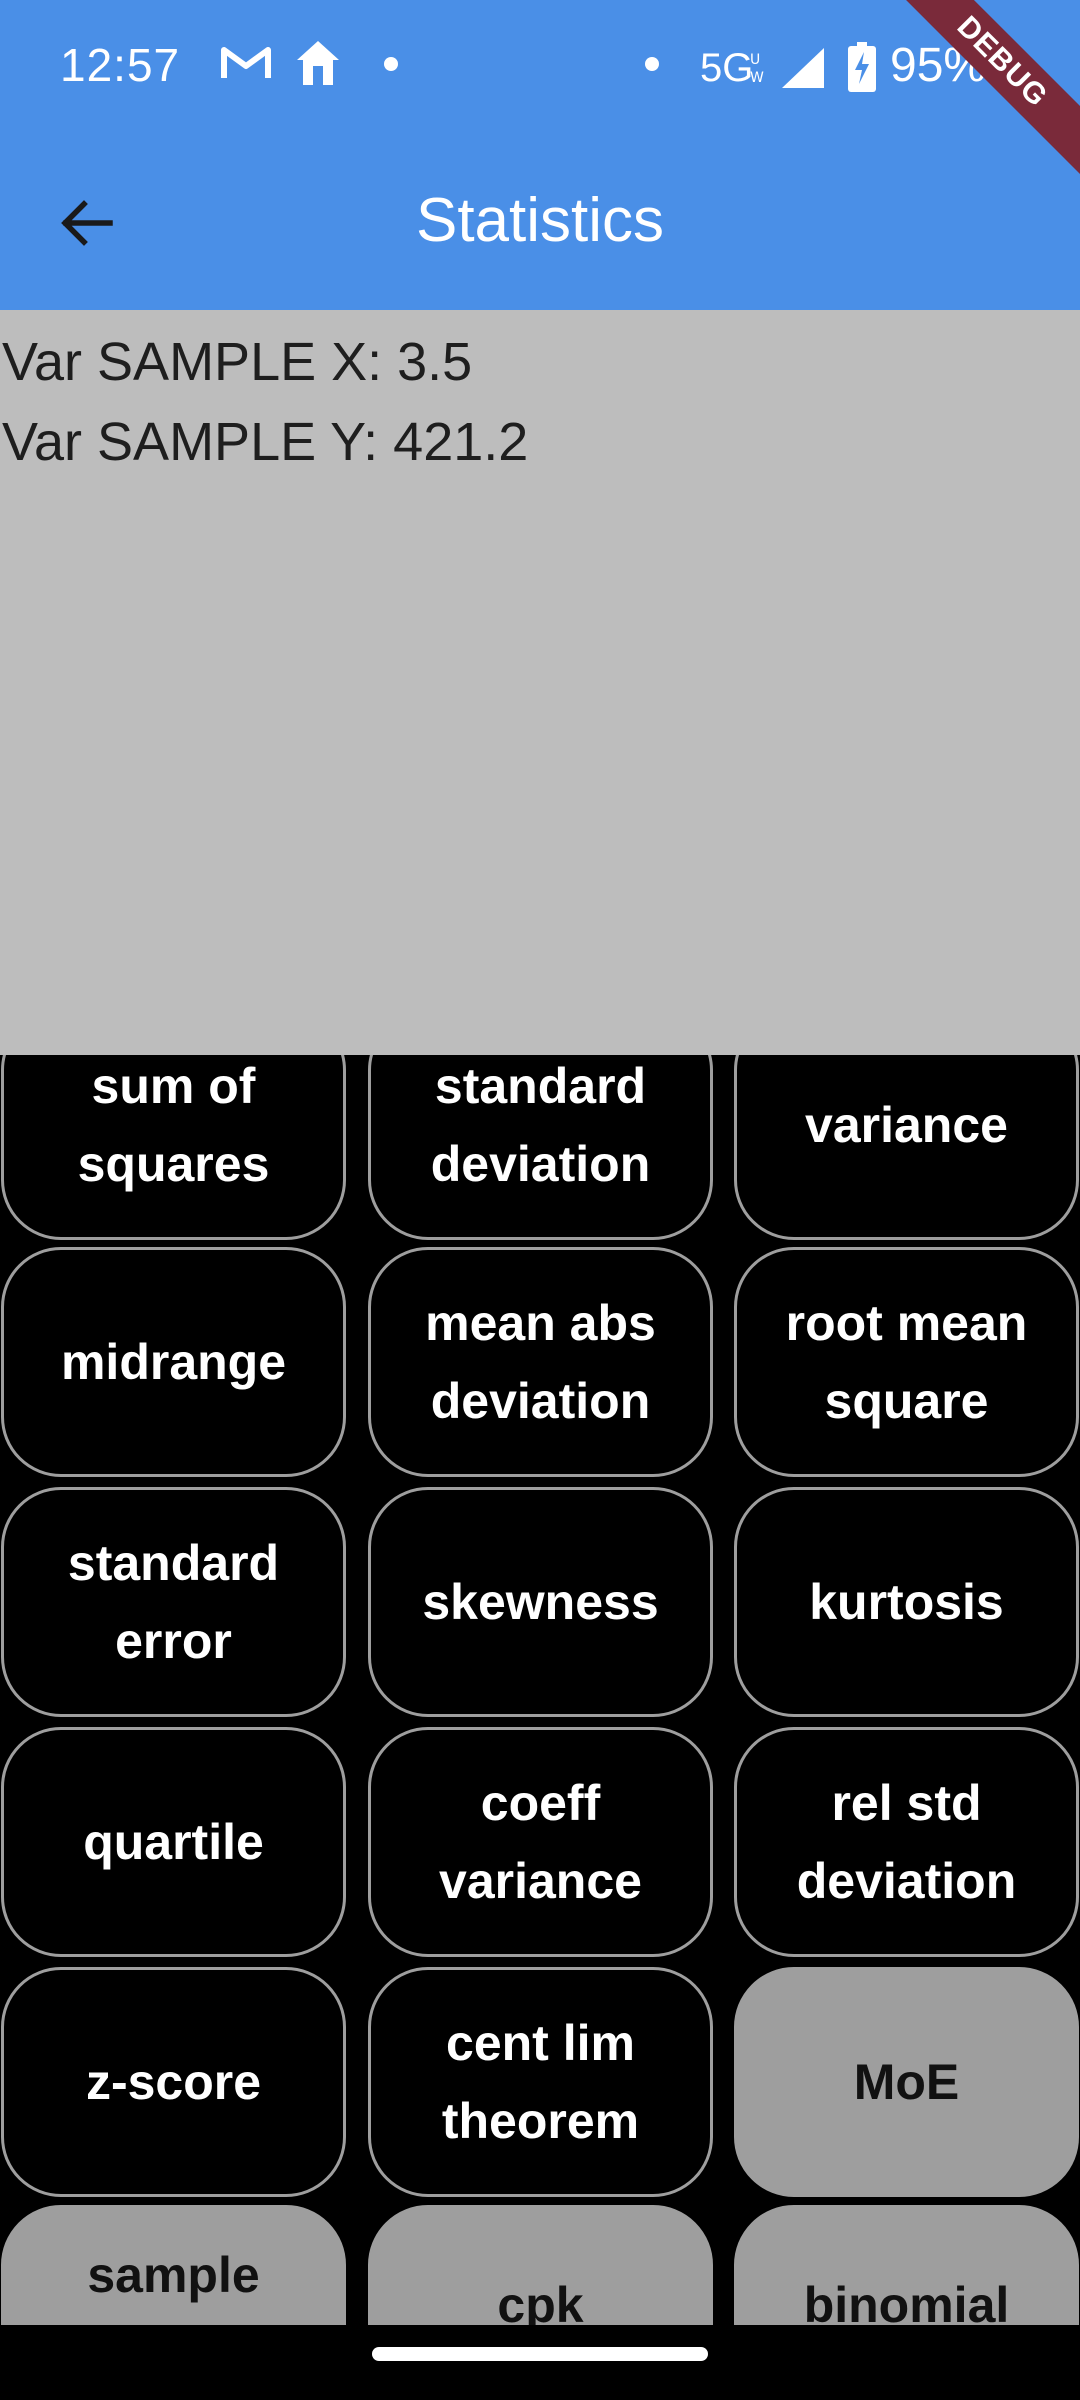  Describe the element at coordinates (906, 1842) in the screenshot. I see `rel-std-deviation-button: rel std deviation` at that location.